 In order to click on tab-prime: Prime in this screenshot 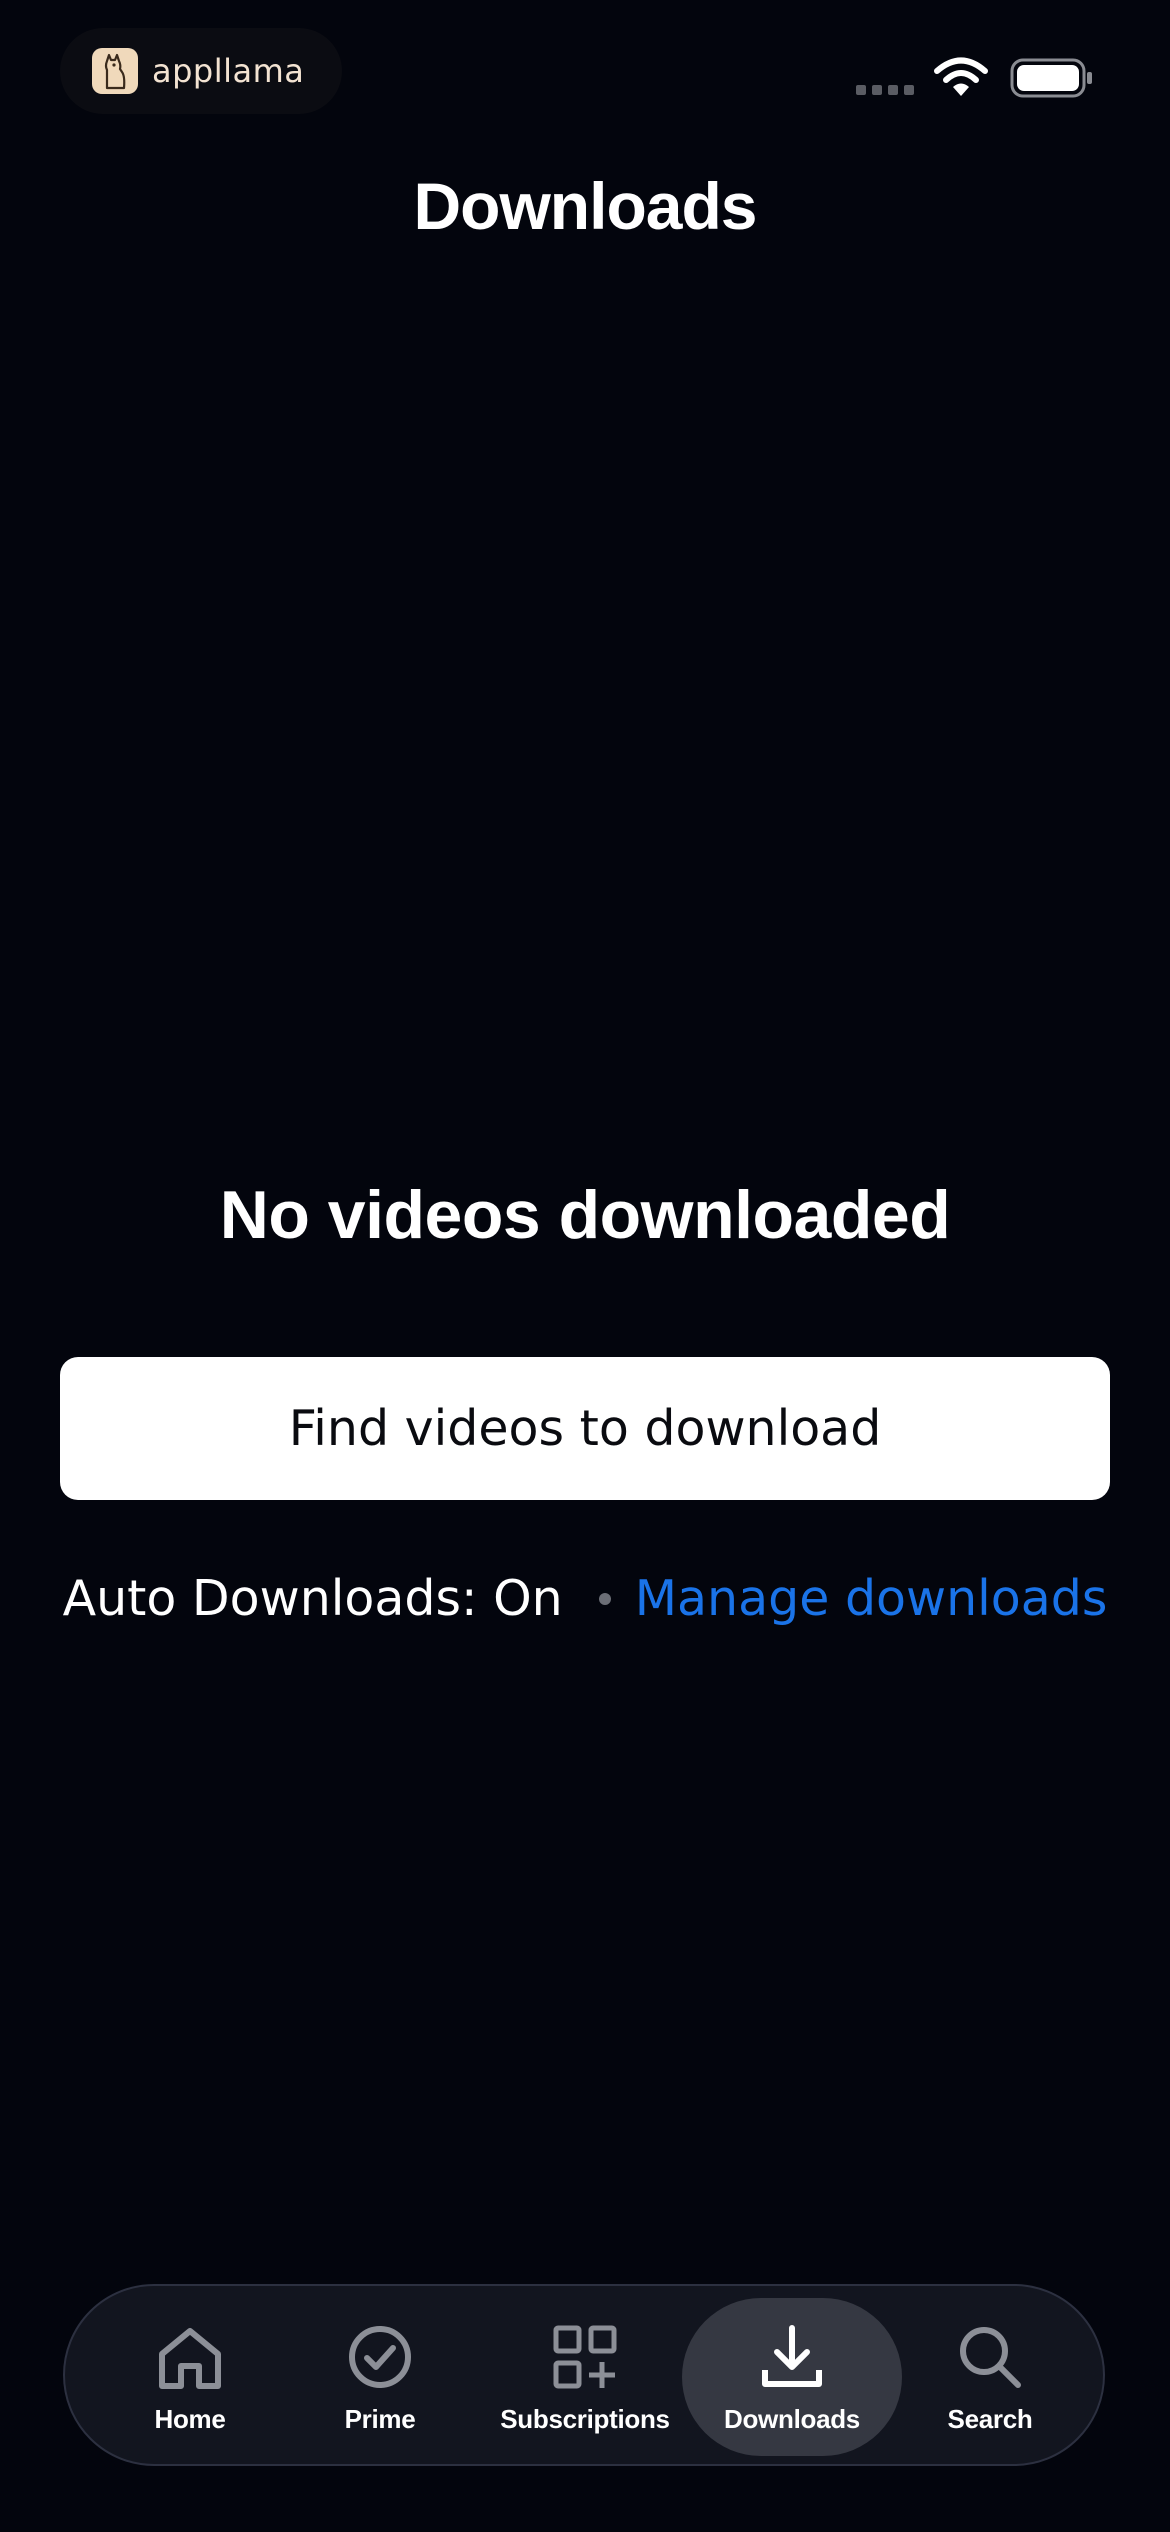, I will do `click(380, 2377)`.